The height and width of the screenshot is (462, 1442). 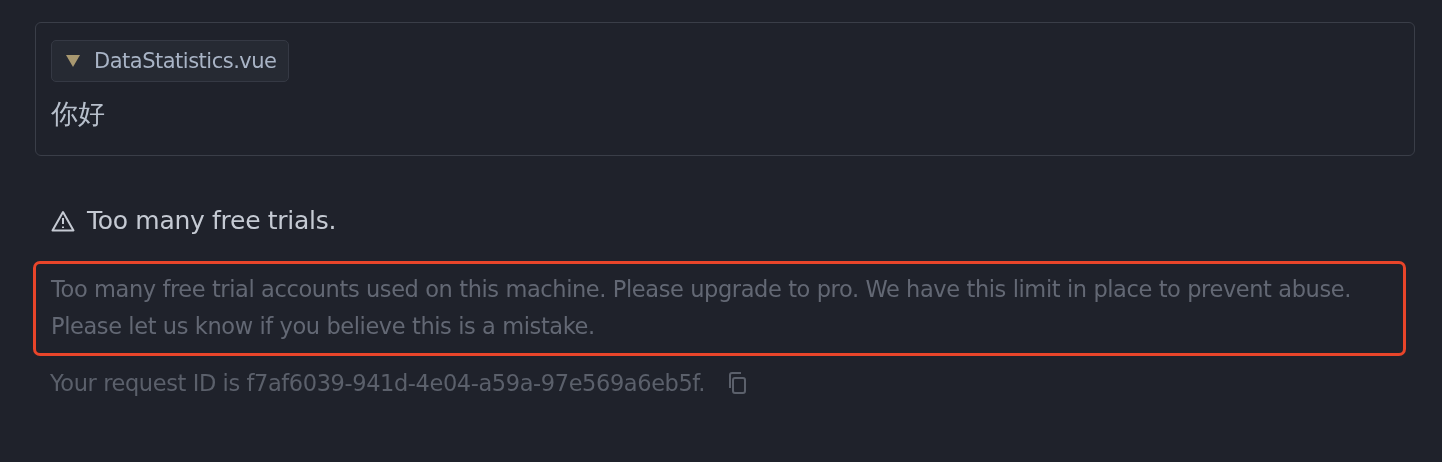 I want to click on warning-icon, so click(x=63, y=220).